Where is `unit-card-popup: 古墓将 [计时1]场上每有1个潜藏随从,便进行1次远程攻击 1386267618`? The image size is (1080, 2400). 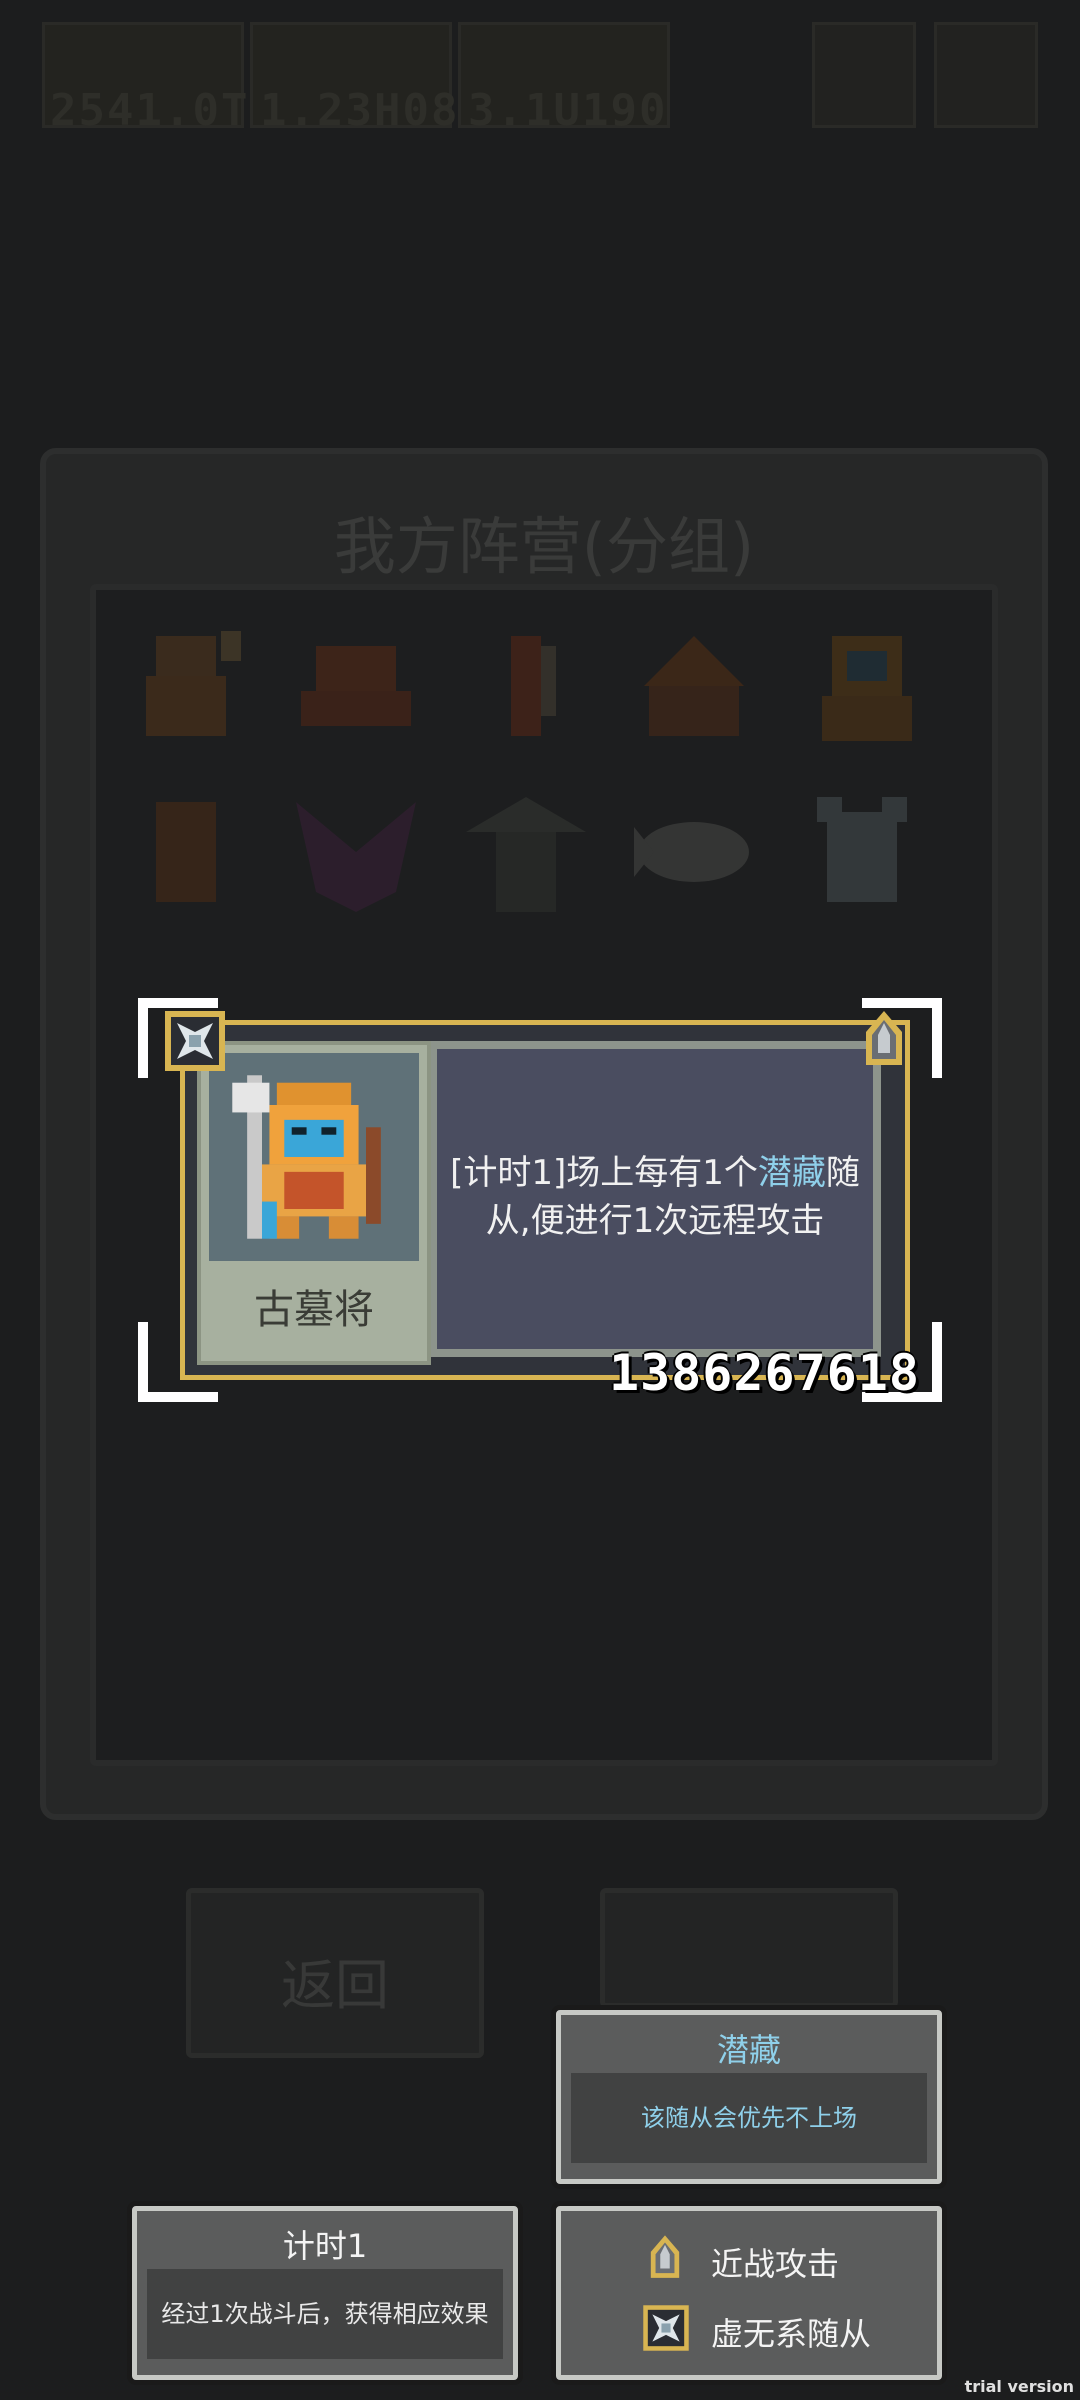 unit-card-popup: 古墓将 [计时1]场上每有1个潜藏随从,便进行1次远程攻击 1386267618 is located at coordinates (540, 1200).